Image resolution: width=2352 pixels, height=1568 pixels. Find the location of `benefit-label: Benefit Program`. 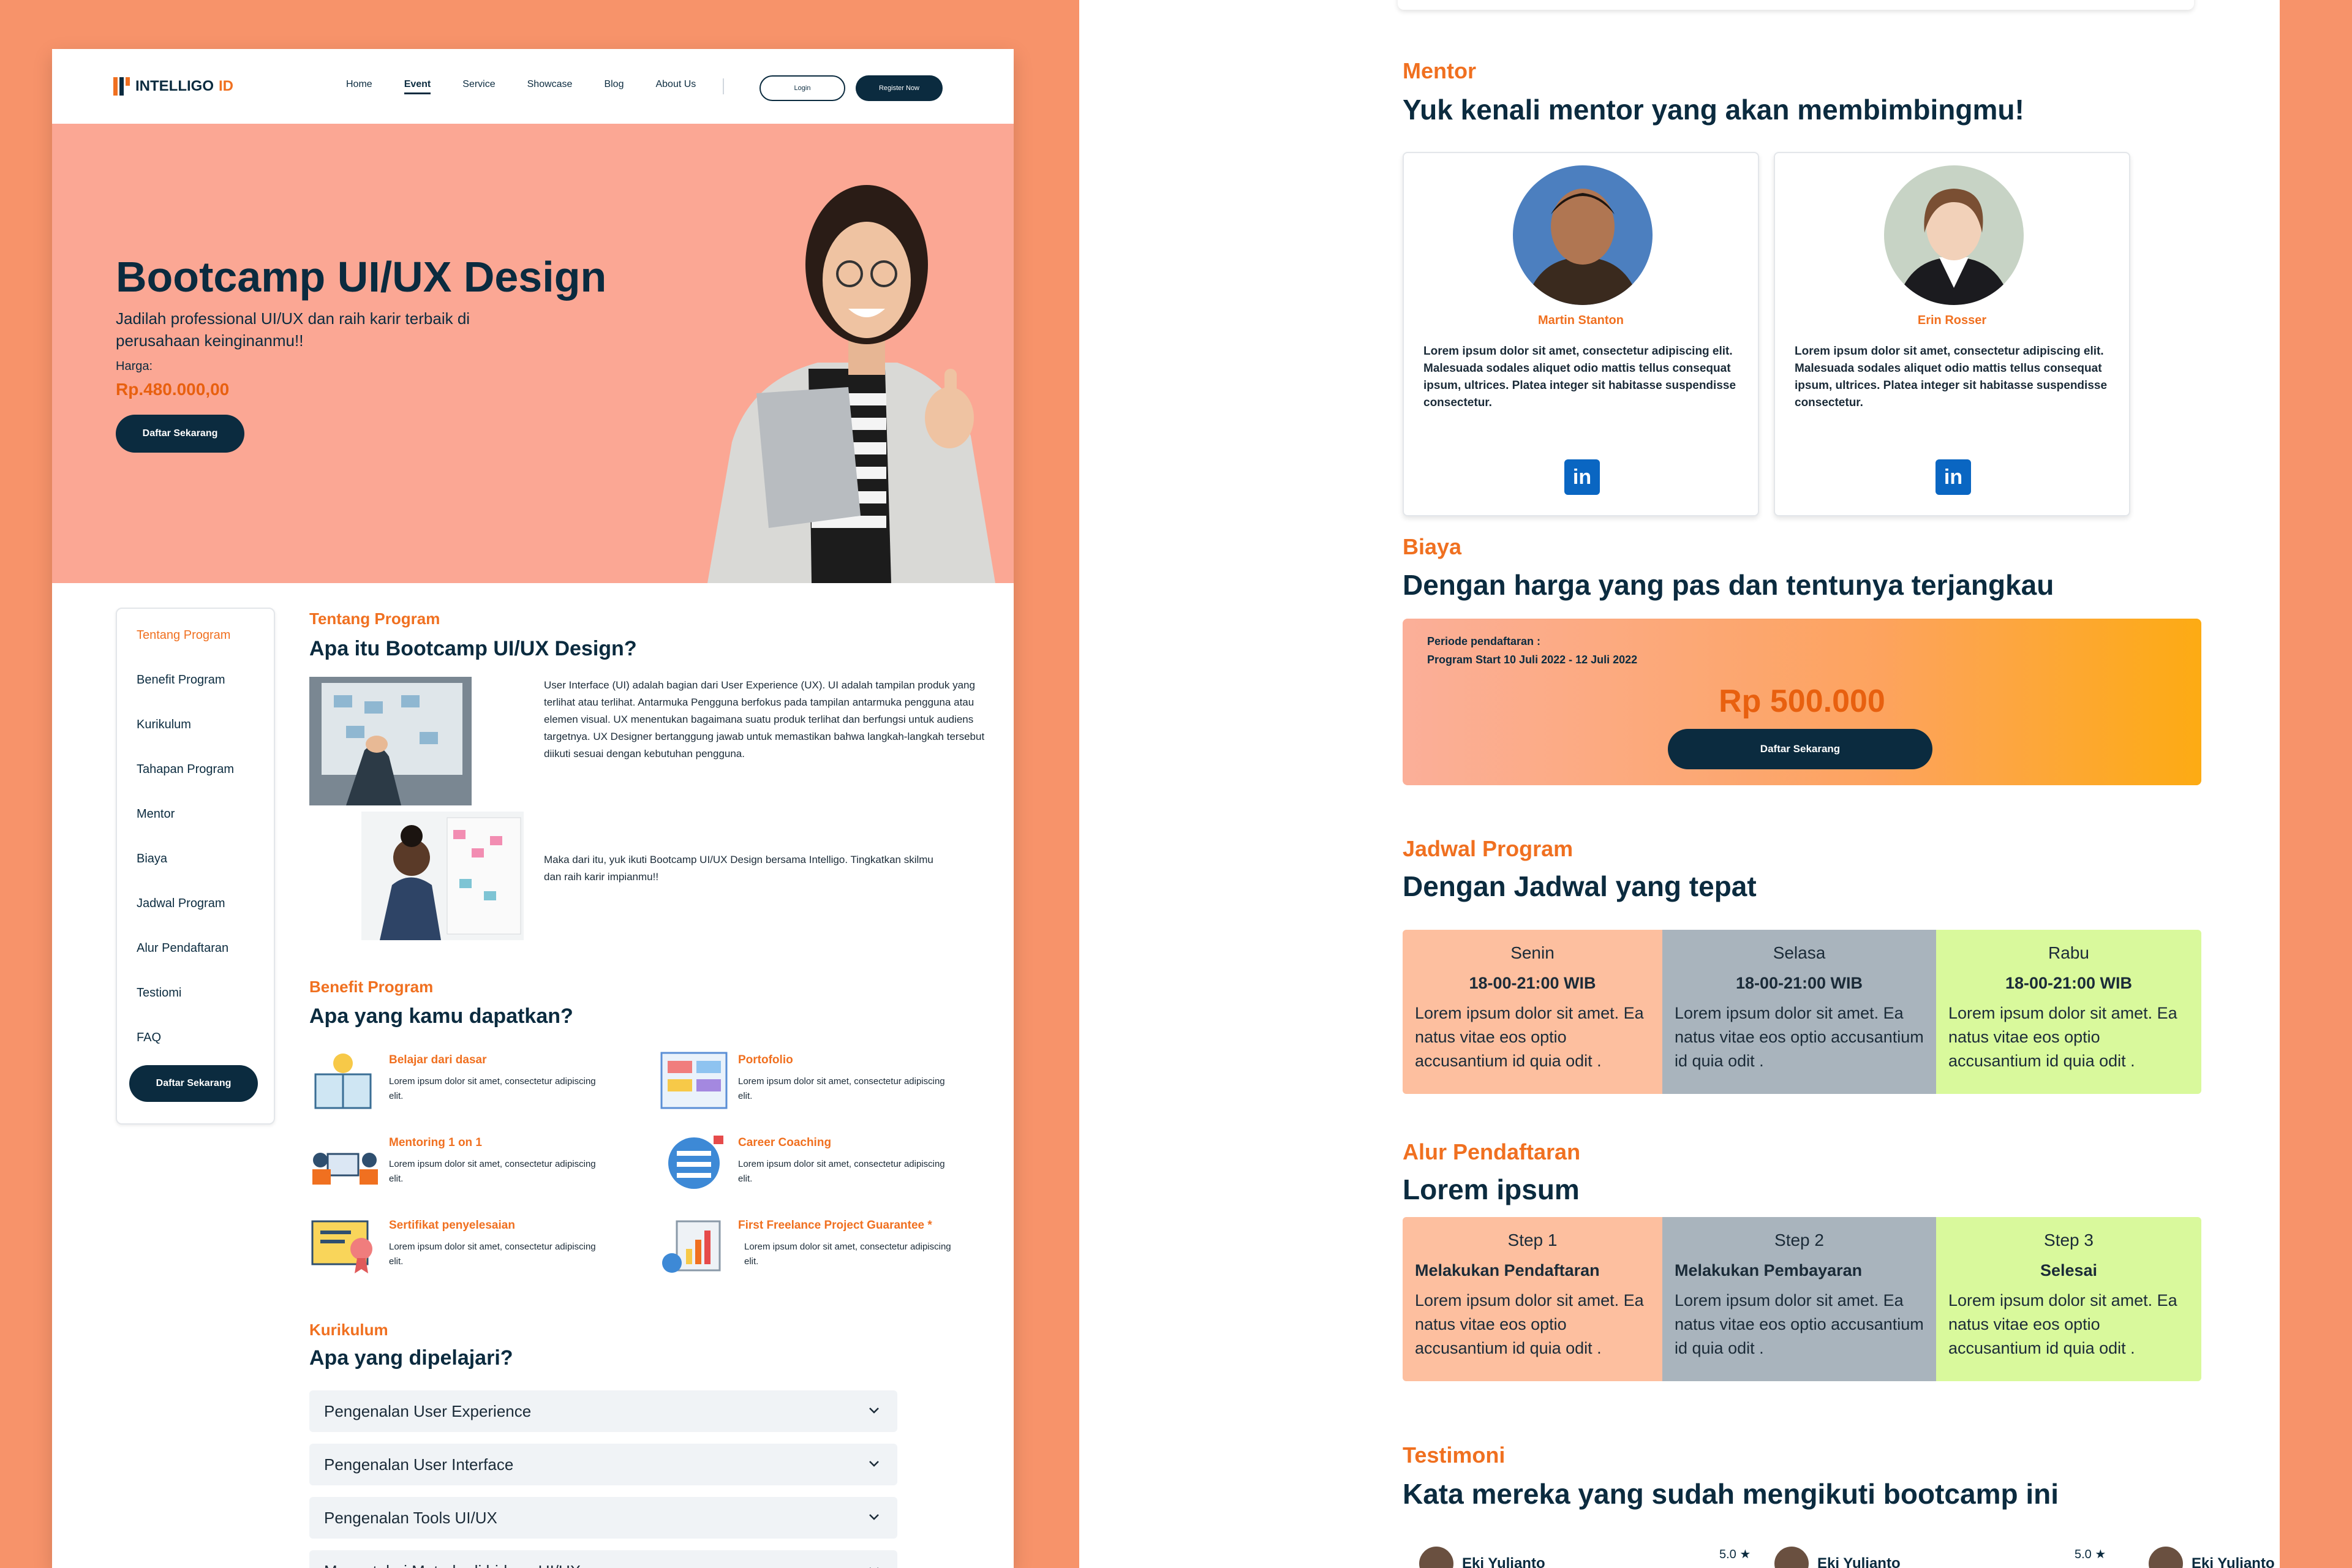

benefit-label: Benefit Program is located at coordinates (371, 987).